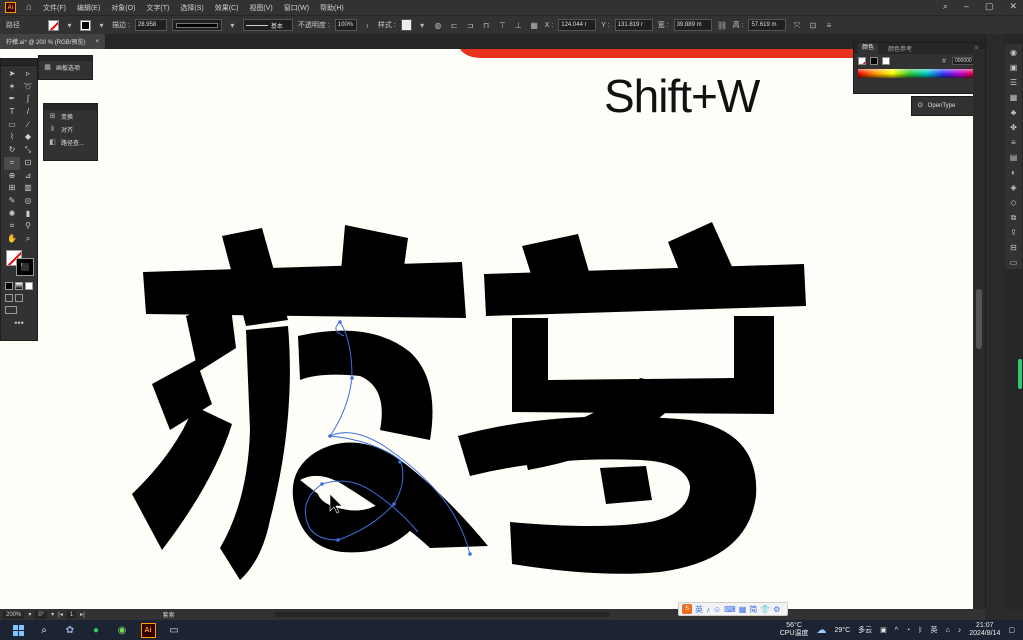 The height and width of the screenshot is (640, 1023). Describe the element at coordinates (1014, 172) in the screenshot. I see `transparency-icon: ◐` at that location.